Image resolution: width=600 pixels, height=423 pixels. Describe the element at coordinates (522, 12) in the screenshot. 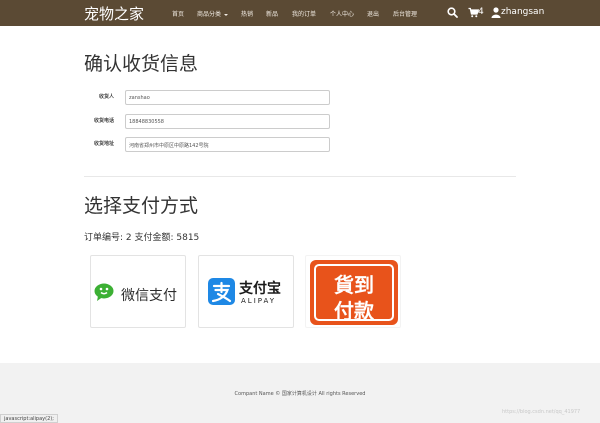

I see `username: zhangsan` at that location.